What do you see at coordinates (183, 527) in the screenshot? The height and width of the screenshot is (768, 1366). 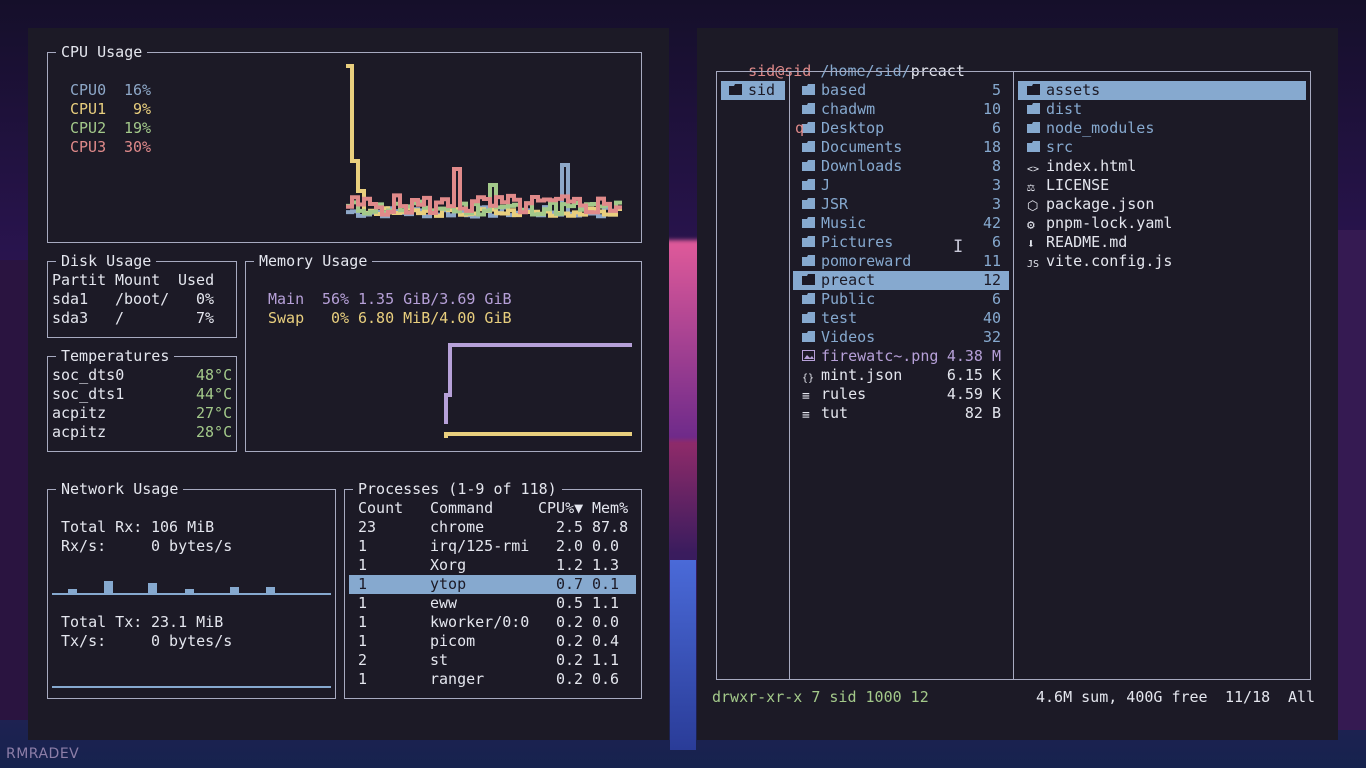 I see `rx-total-value: 106 MiB` at bounding box center [183, 527].